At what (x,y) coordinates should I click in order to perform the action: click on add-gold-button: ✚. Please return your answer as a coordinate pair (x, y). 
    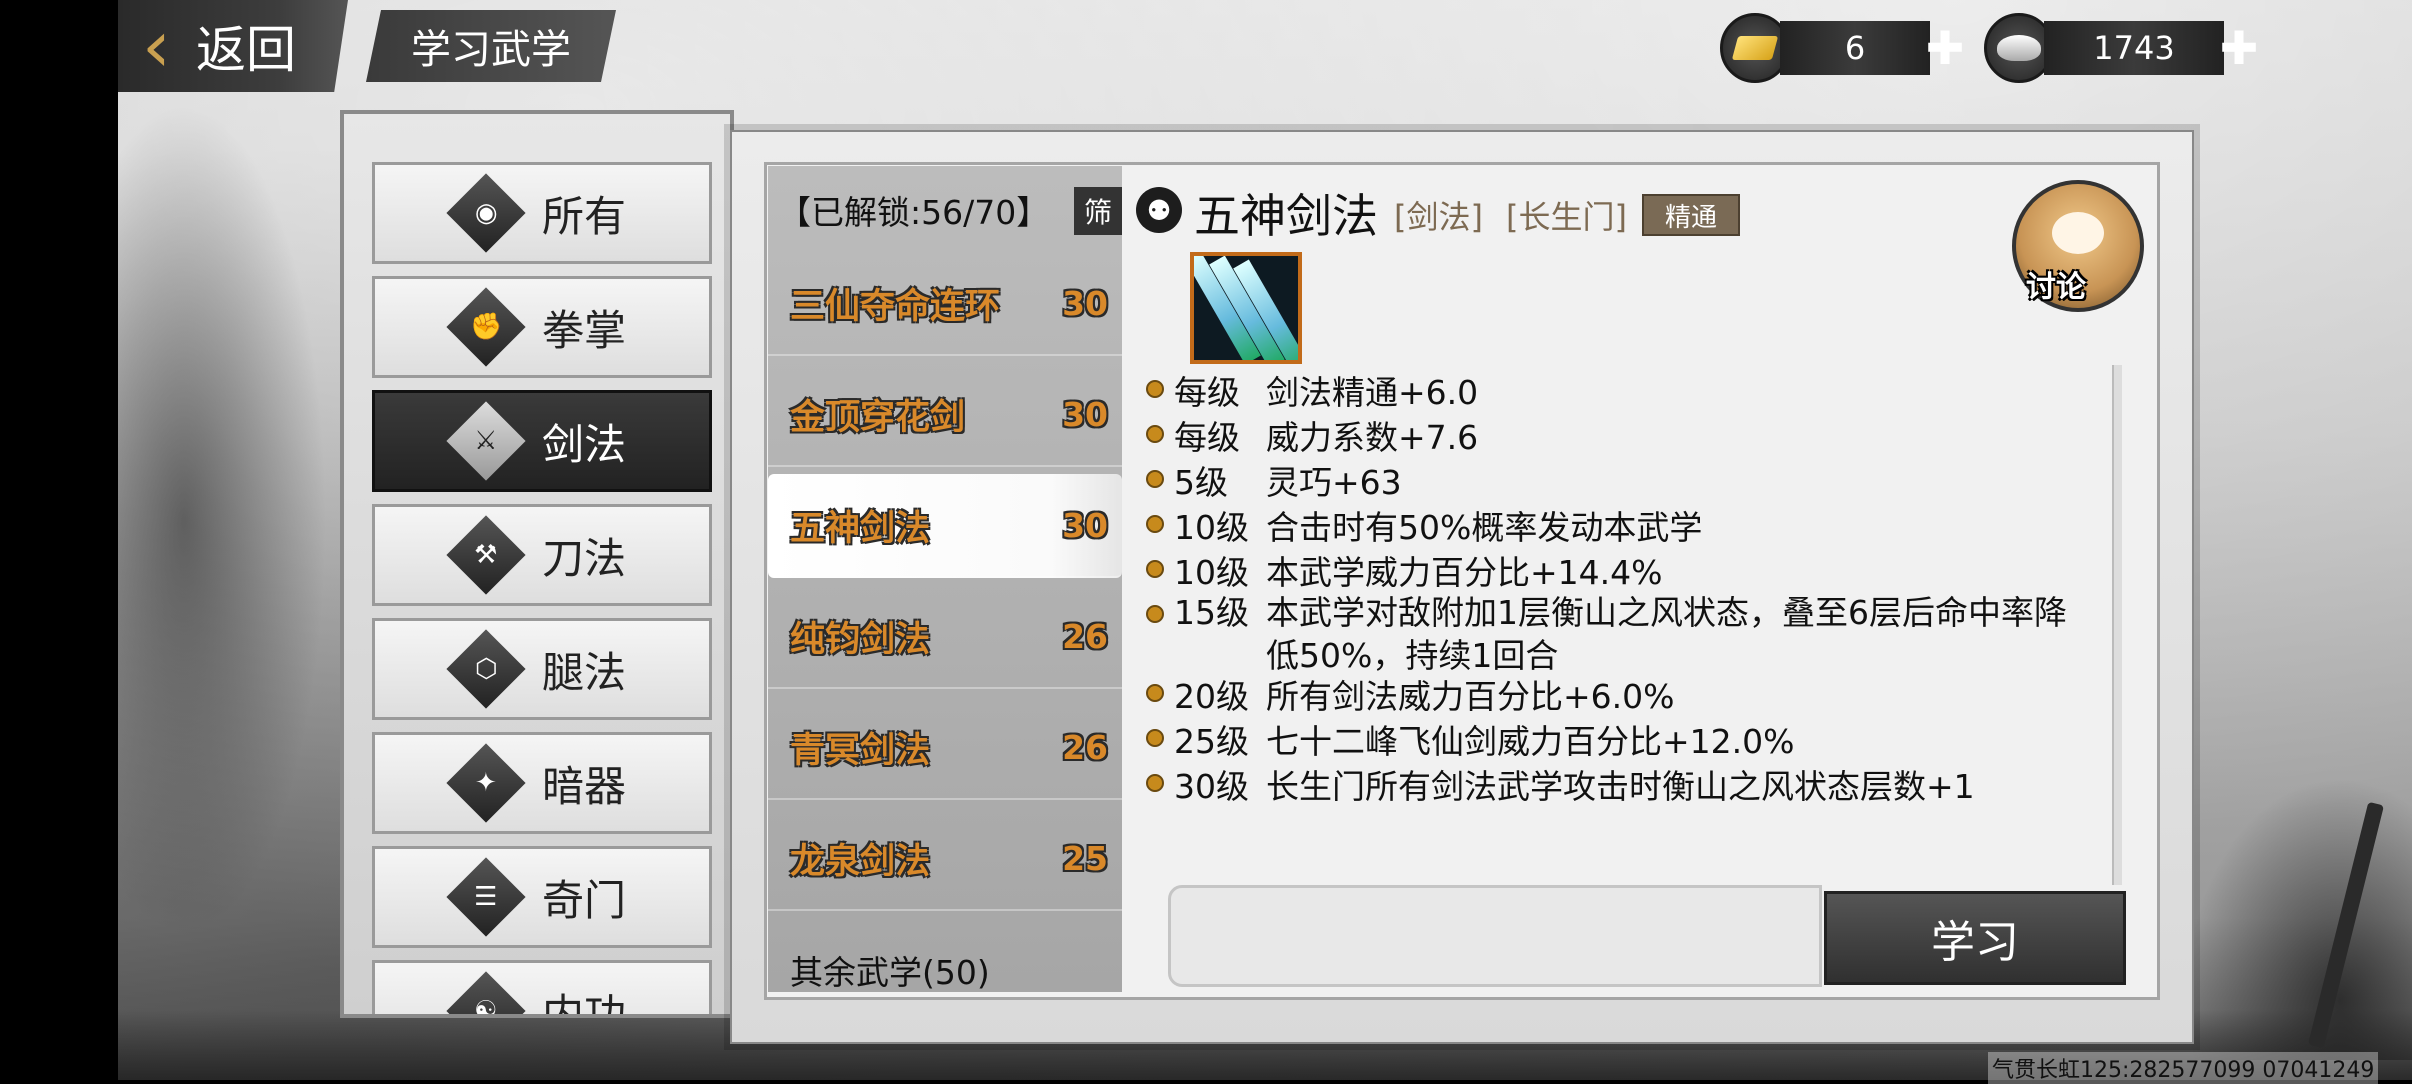
    Looking at the image, I should click on (1945, 48).